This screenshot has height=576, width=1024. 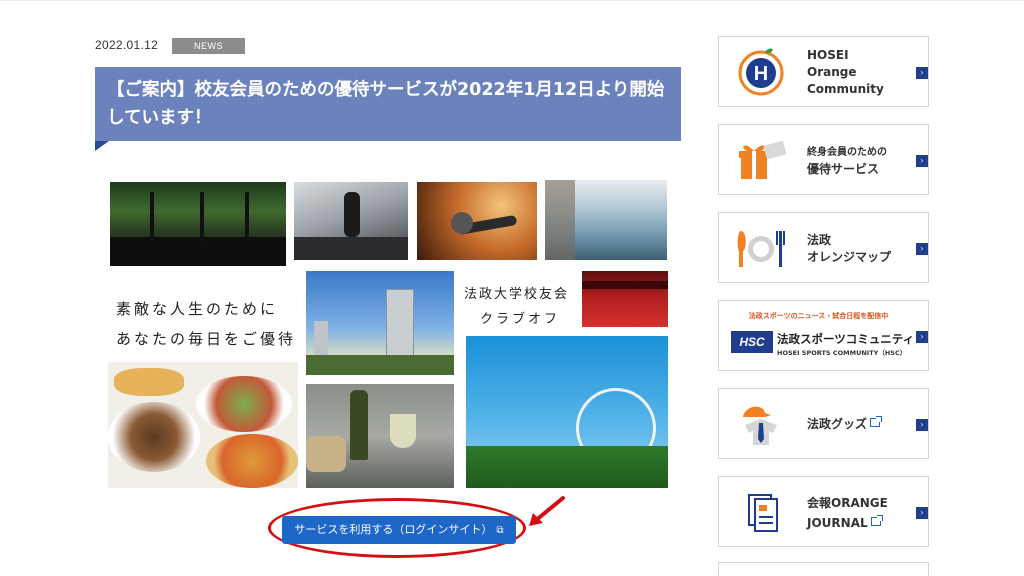 What do you see at coordinates (846, 339) in the screenshot?
I see `sidebar-item-label: 法政スポーツコミュニティ` at bounding box center [846, 339].